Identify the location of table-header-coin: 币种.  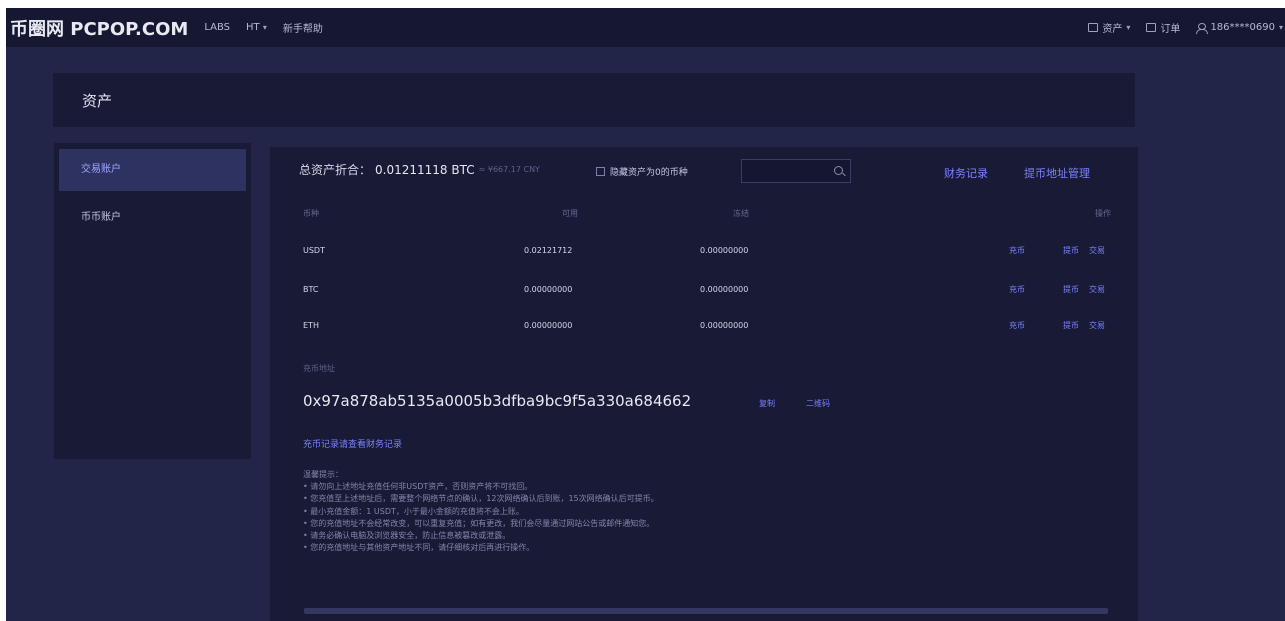
(311, 213).